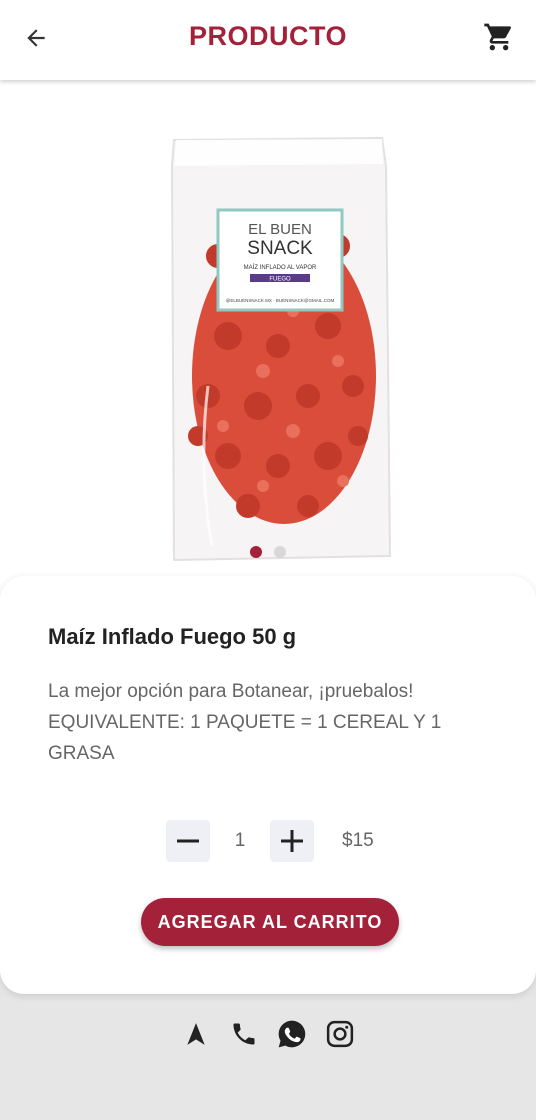 Image resolution: width=536 pixels, height=1120 pixels. Describe the element at coordinates (268, 552) in the screenshot. I see `carousel-indicator` at that location.